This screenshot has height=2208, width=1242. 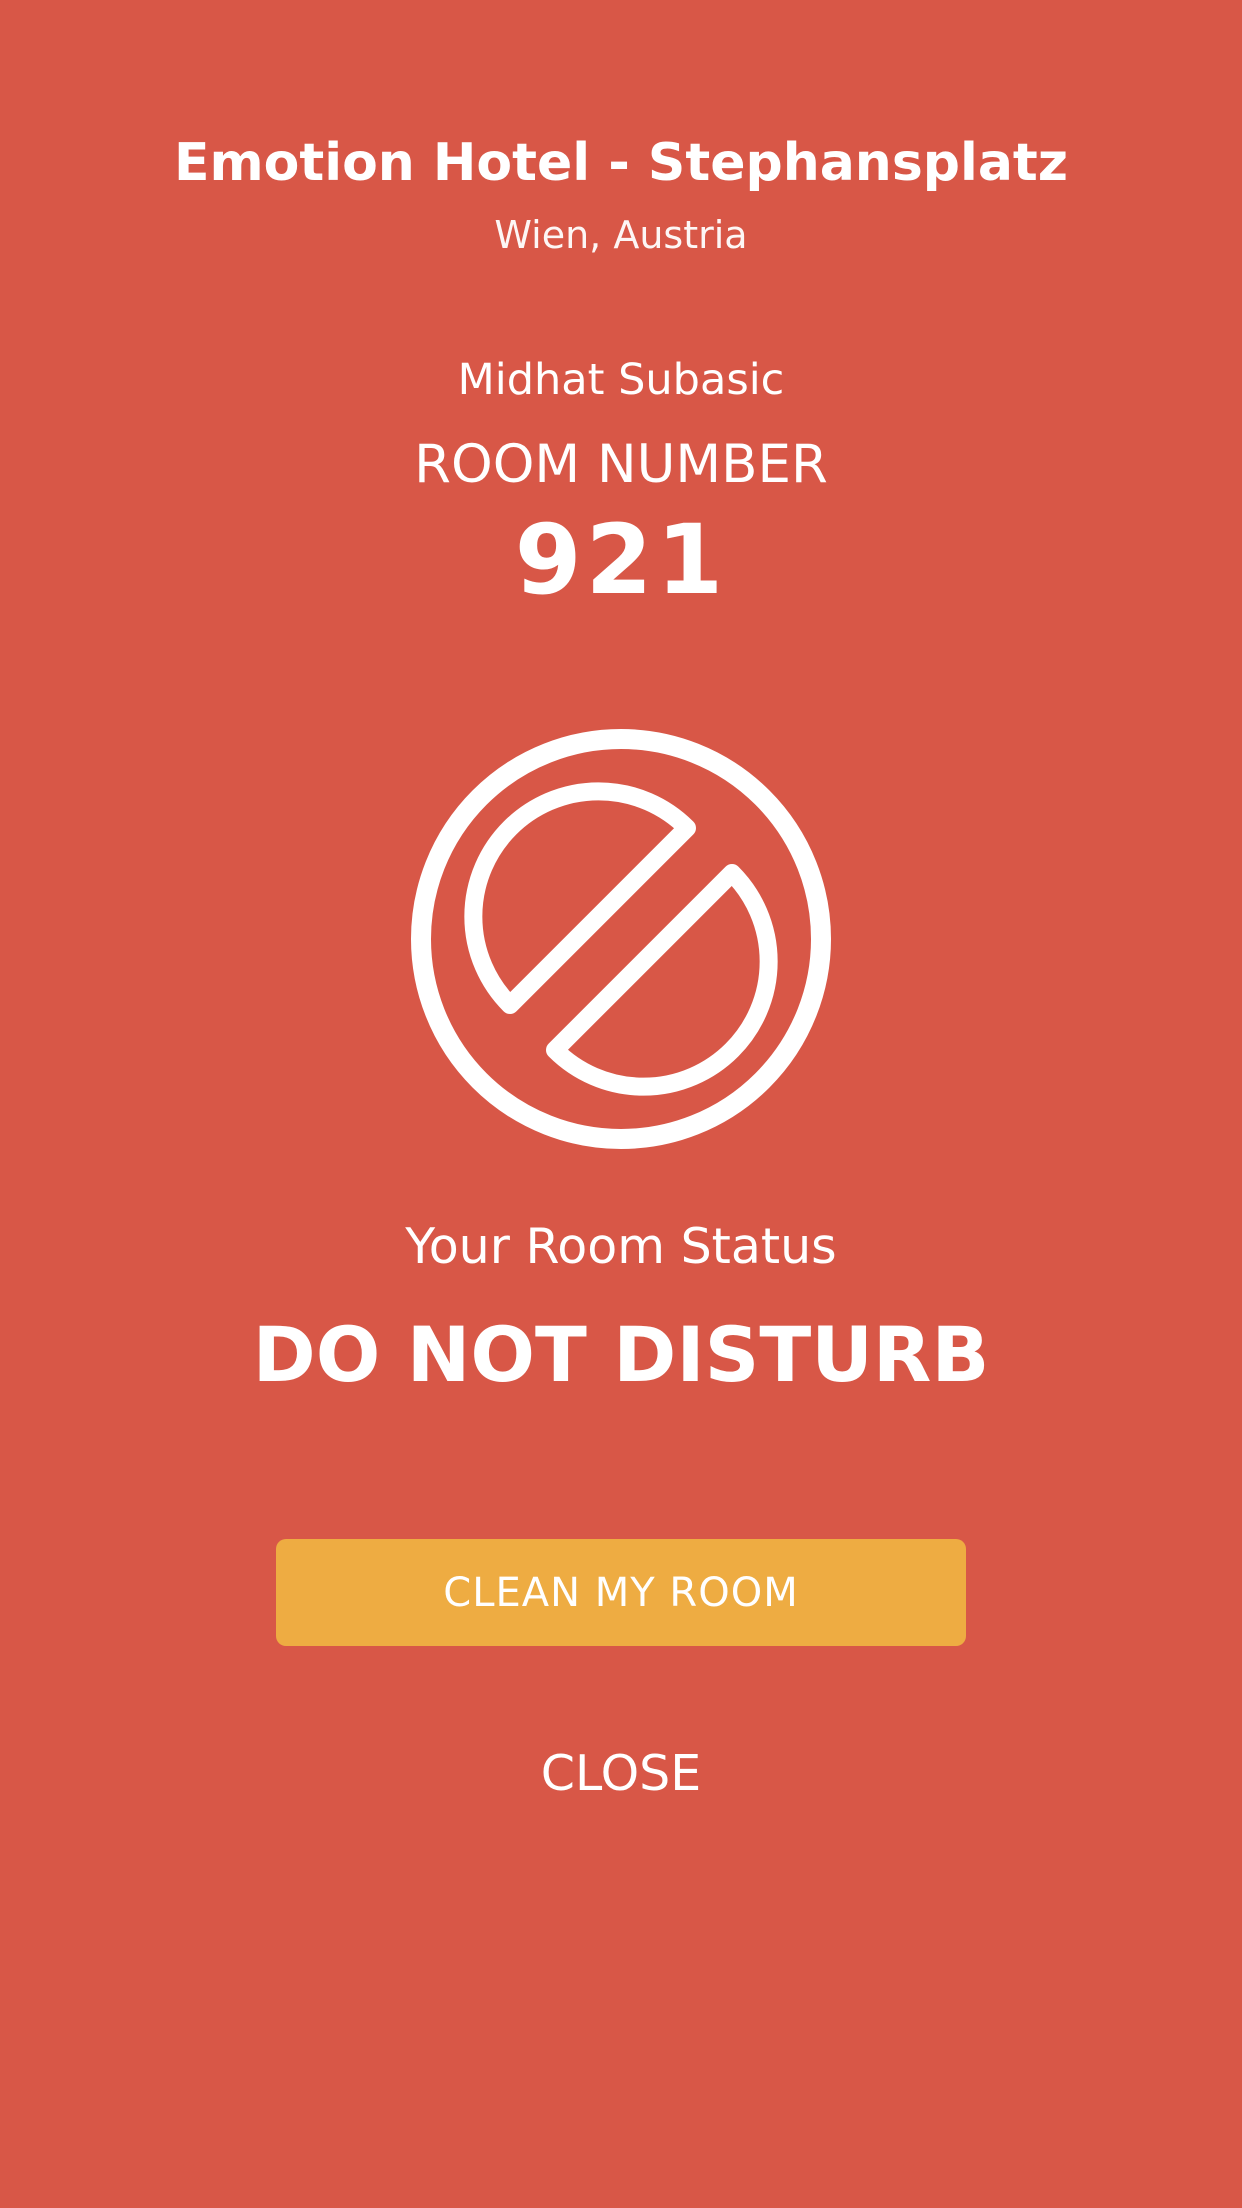 What do you see at coordinates (621, 235) in the screenshot?
I see `hotel-location: Wien, Austria` at bounding box center [621, 235].